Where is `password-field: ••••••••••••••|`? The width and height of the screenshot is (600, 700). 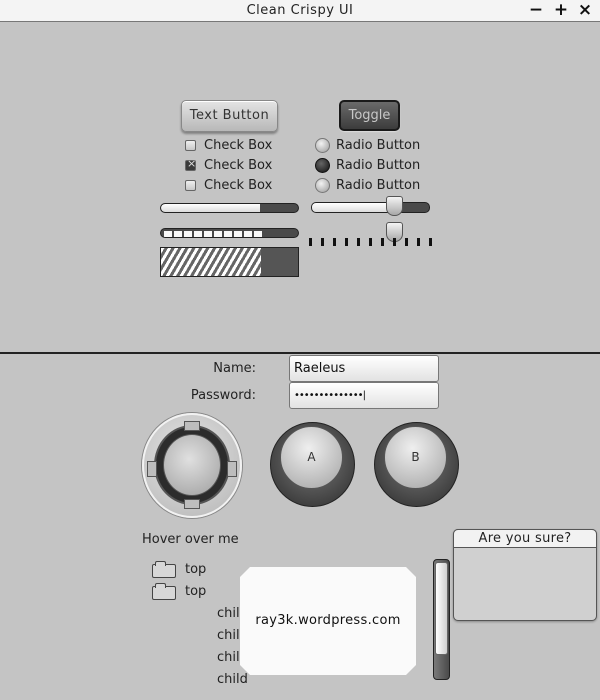 password-field: ••••••••••••••| is located at coordinates (364, 395).